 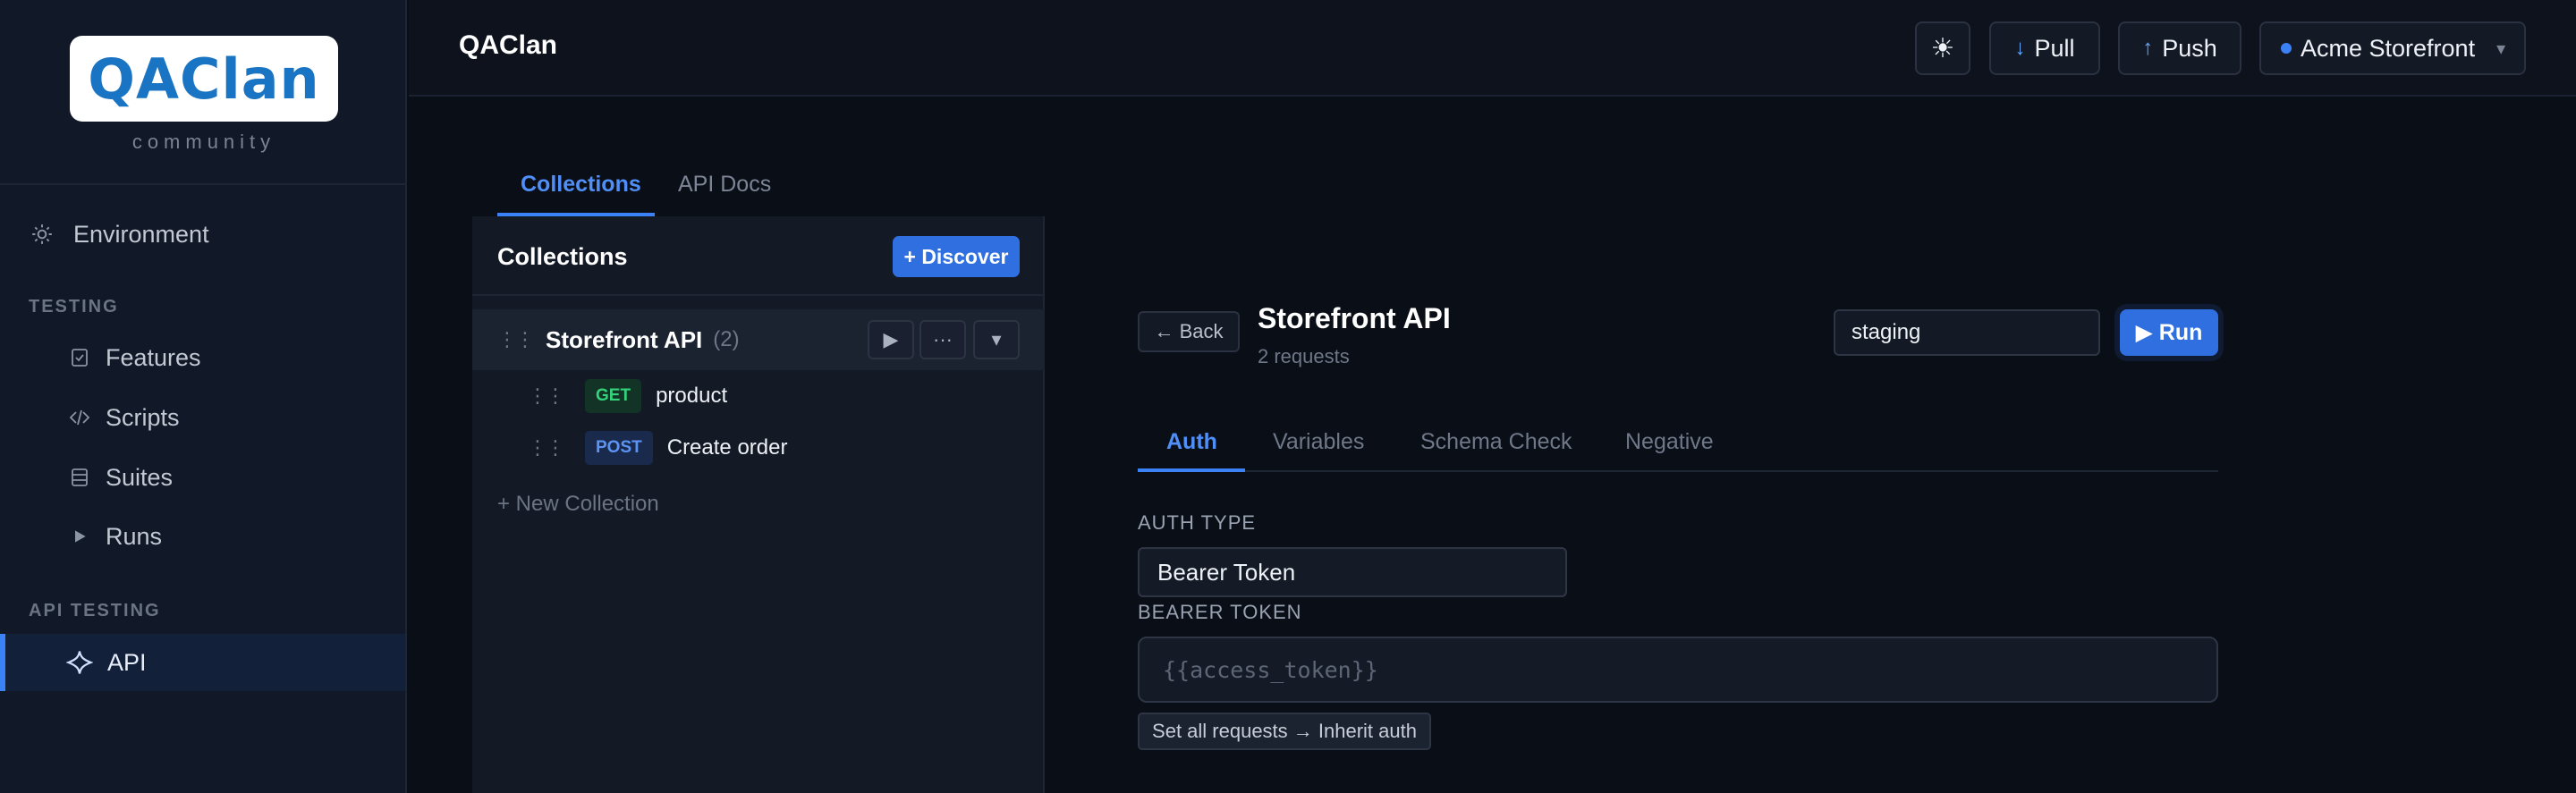 I want to click on sun-icon: ☀, so click(x=1942, y=48).